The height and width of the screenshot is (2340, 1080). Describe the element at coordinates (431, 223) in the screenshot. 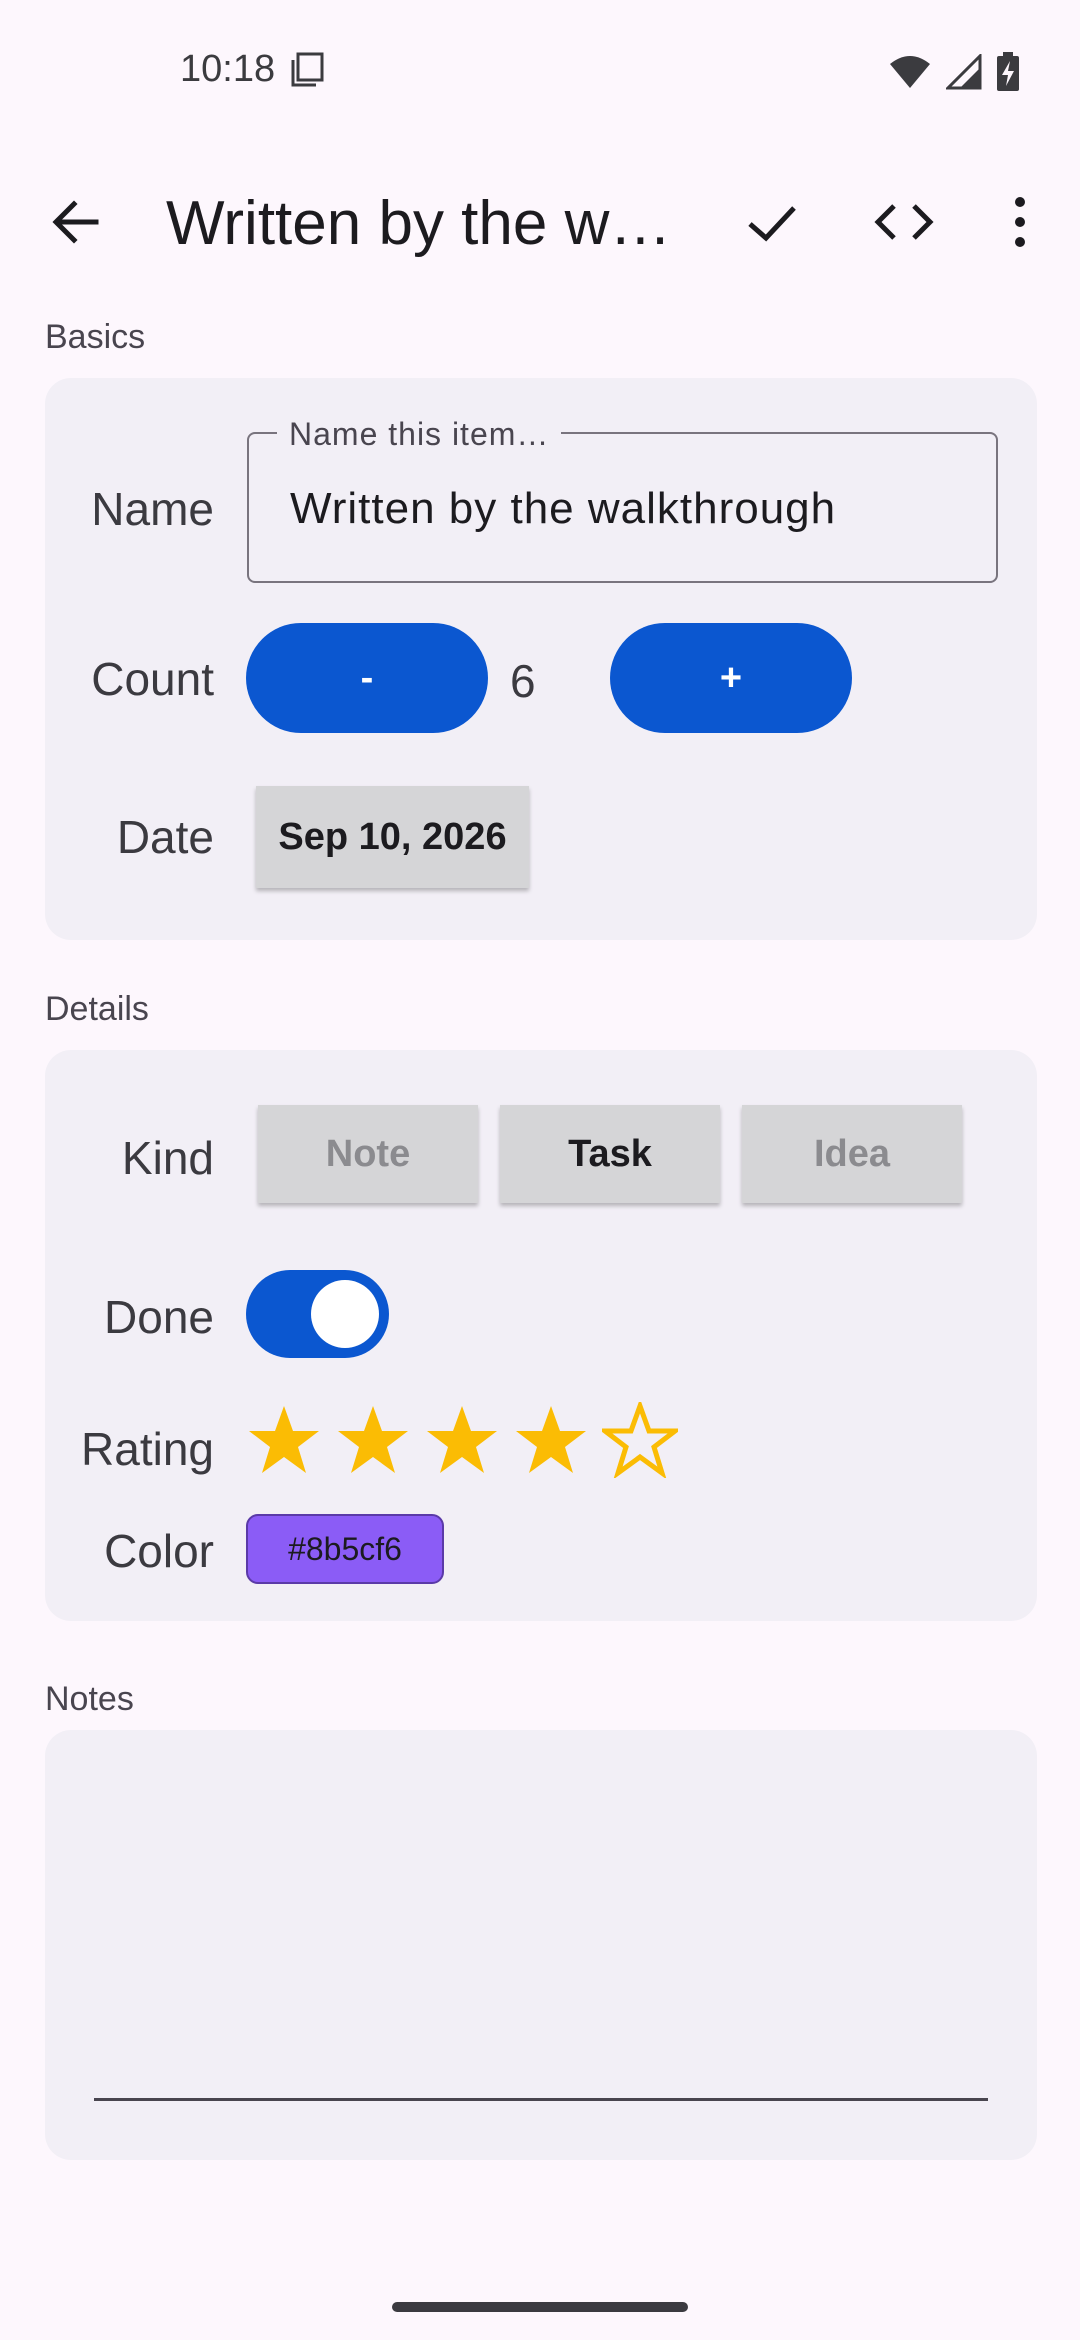

I see `page-title: Written by the walkthrough` at that location.